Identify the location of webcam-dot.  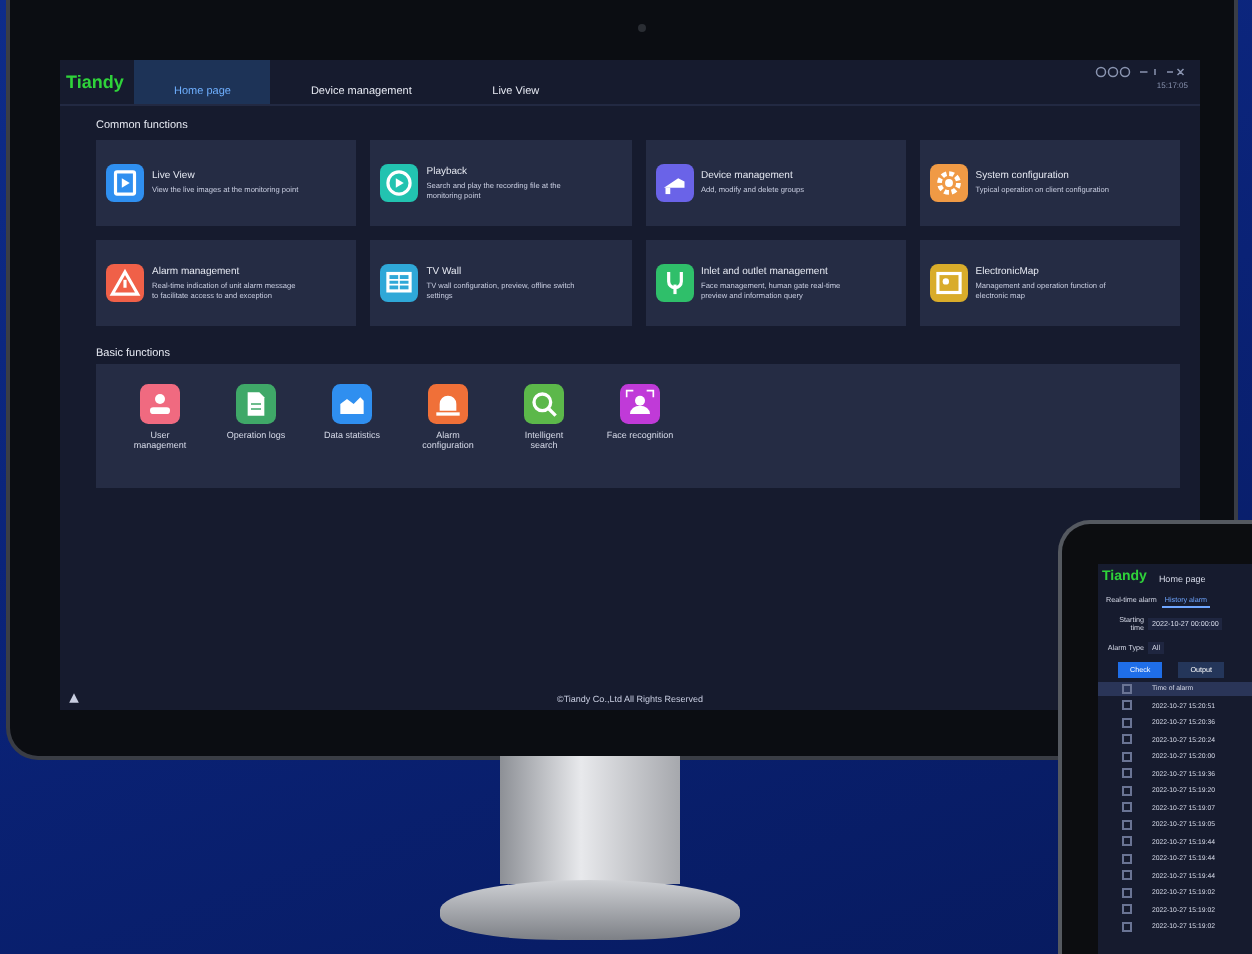
(642, 28).